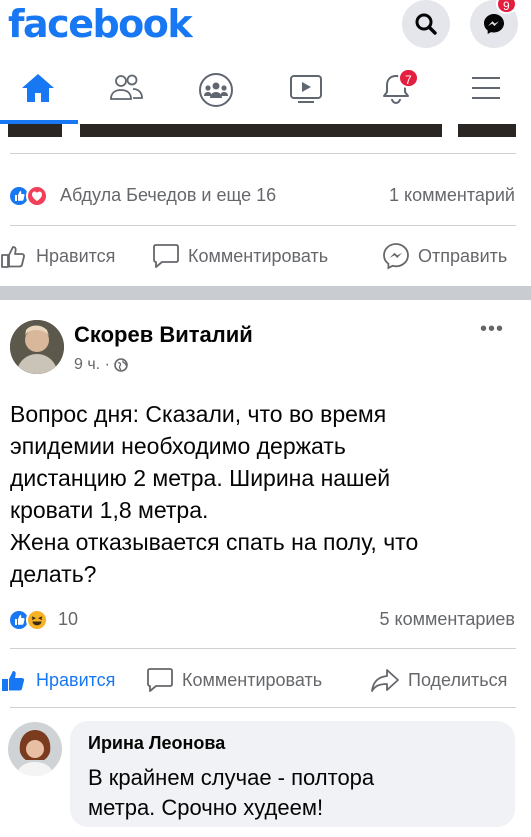 This screenshot has height=837, width=531. I want to click on haha-reaction-icon, so click(37, 620).